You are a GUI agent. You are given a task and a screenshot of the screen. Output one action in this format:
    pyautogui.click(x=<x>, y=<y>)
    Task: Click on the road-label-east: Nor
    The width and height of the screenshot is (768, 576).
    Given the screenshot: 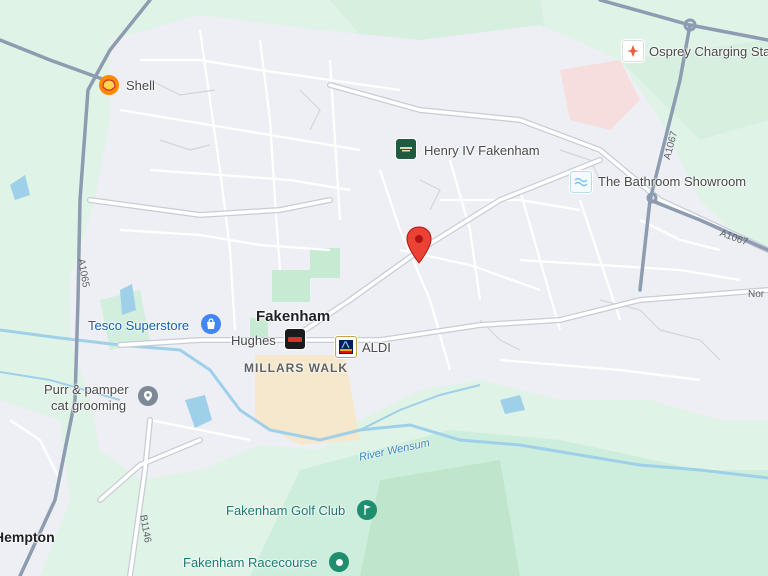 What is the action you would take?
    pyautogui.click(x=756, y=294)
    